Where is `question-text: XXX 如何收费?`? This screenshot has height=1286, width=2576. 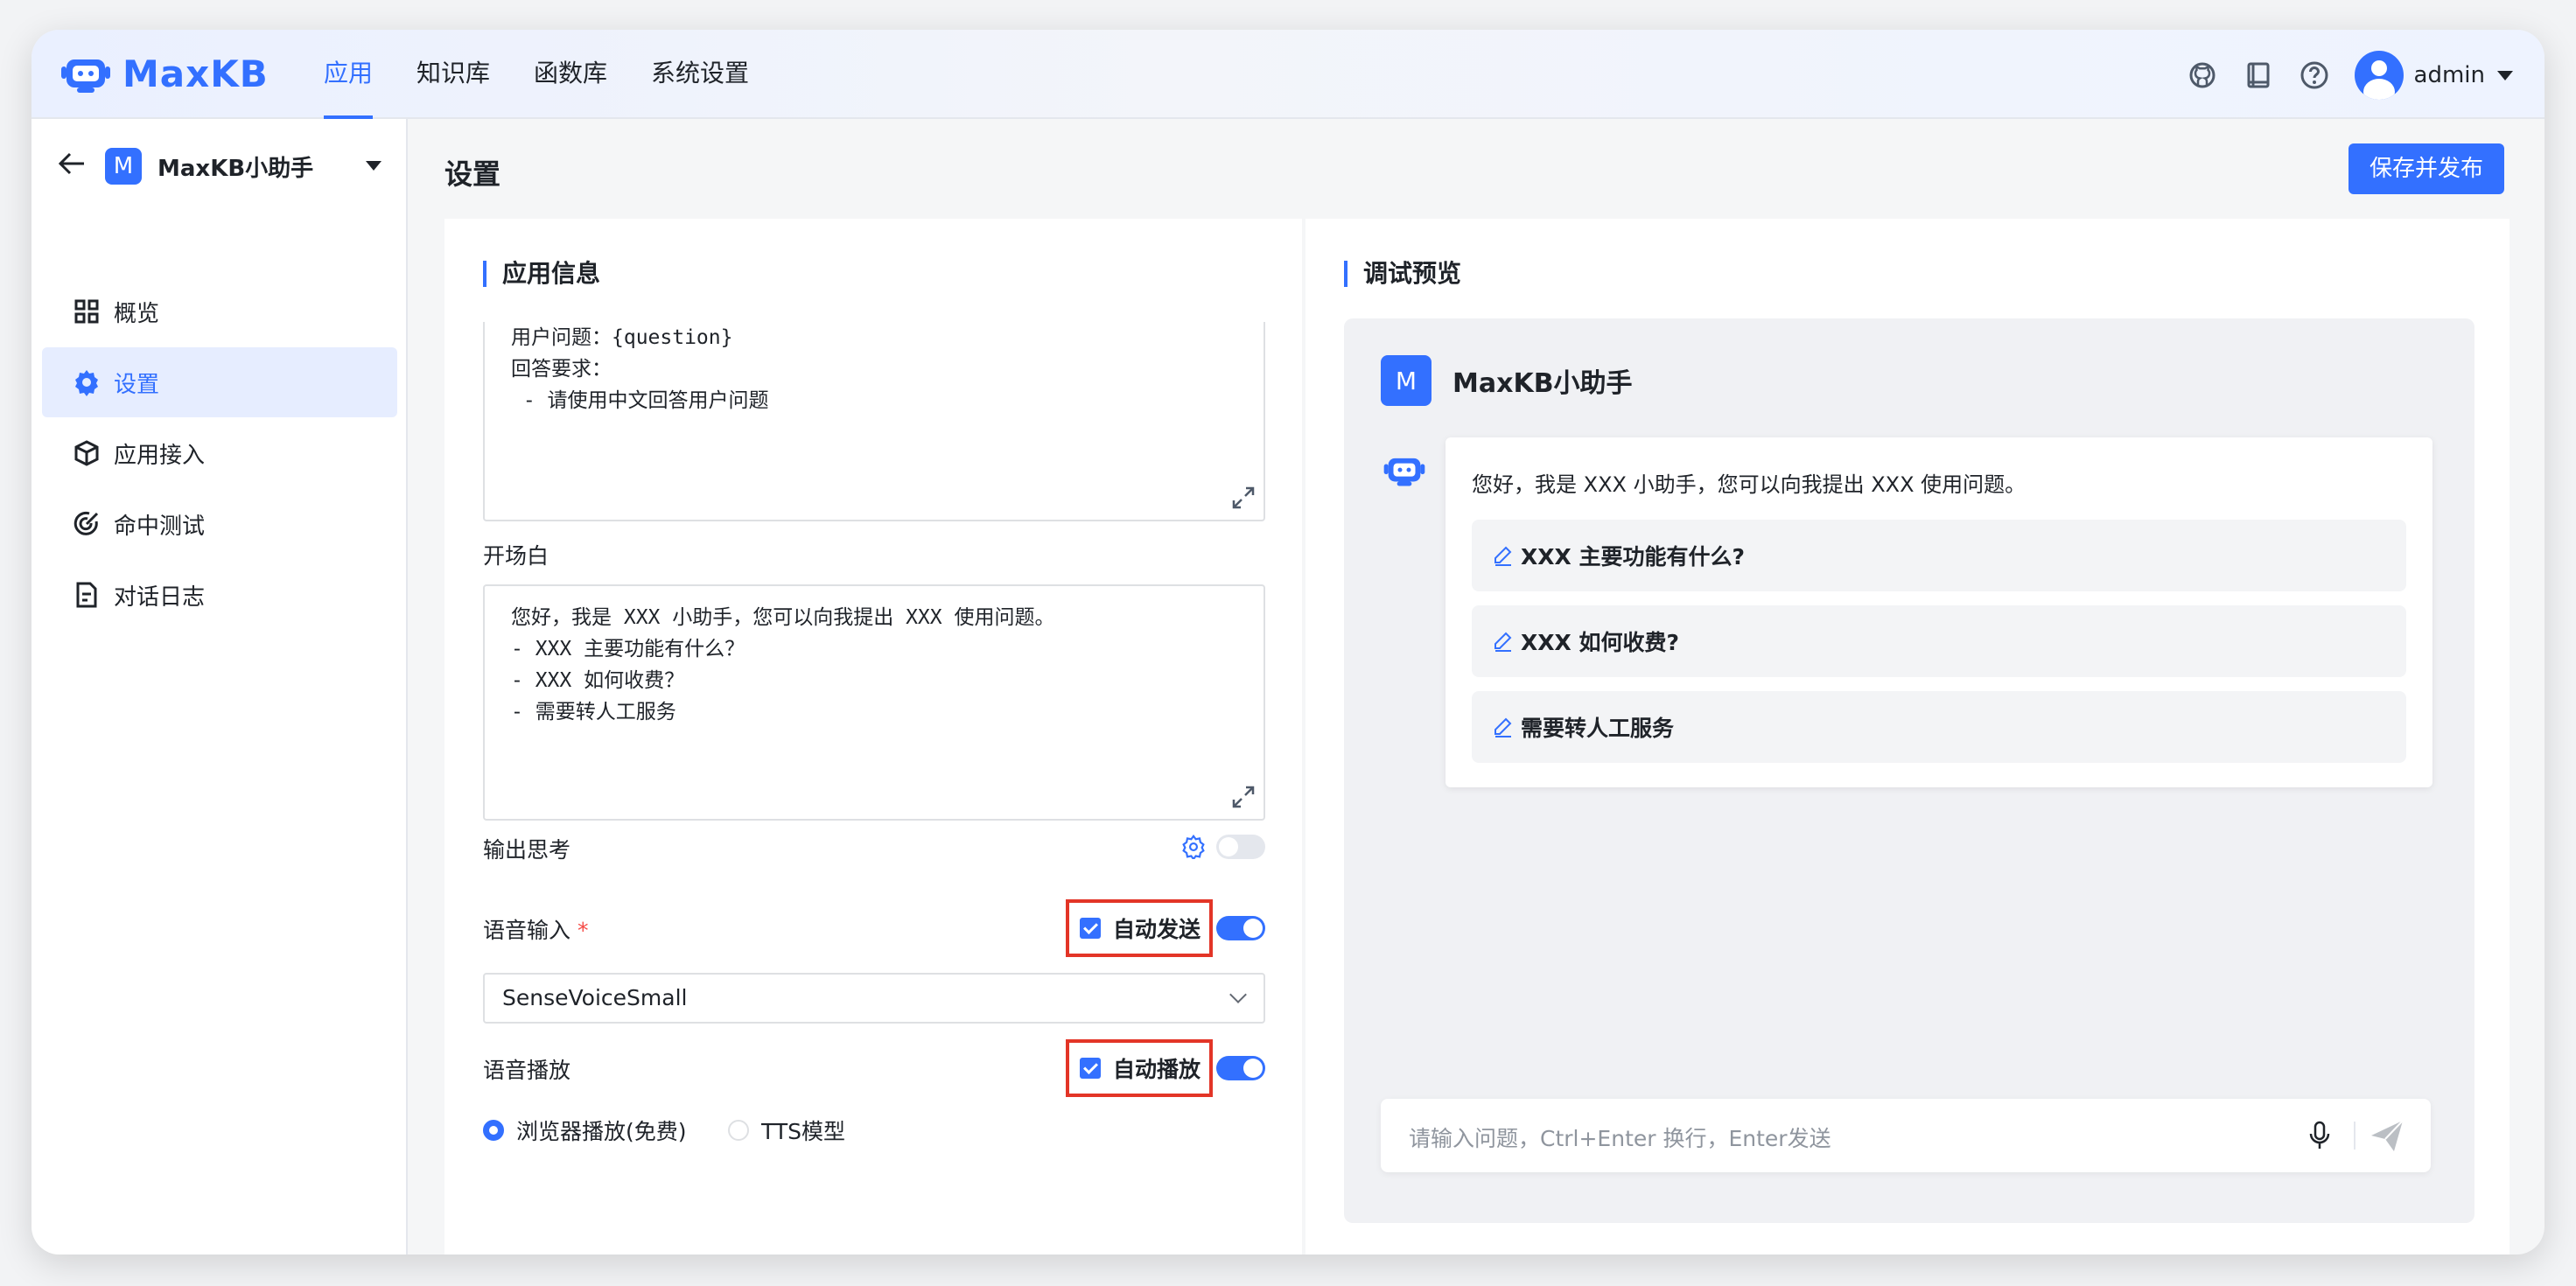
question-text: XXX 如何收费? is located at coordinates (1600, 642).